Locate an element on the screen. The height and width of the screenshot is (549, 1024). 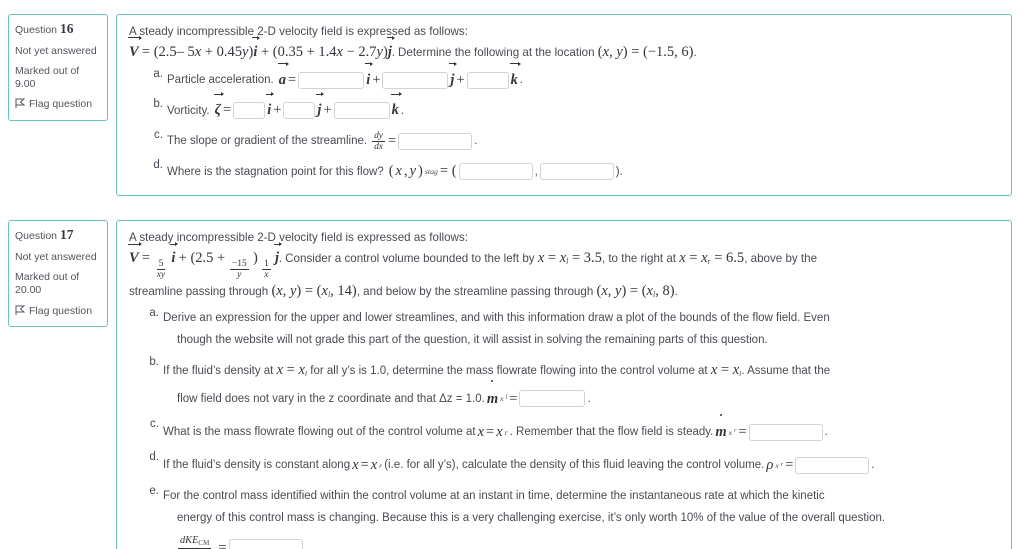
question-number-row: Question 17 is located at coordinates (58, 235).